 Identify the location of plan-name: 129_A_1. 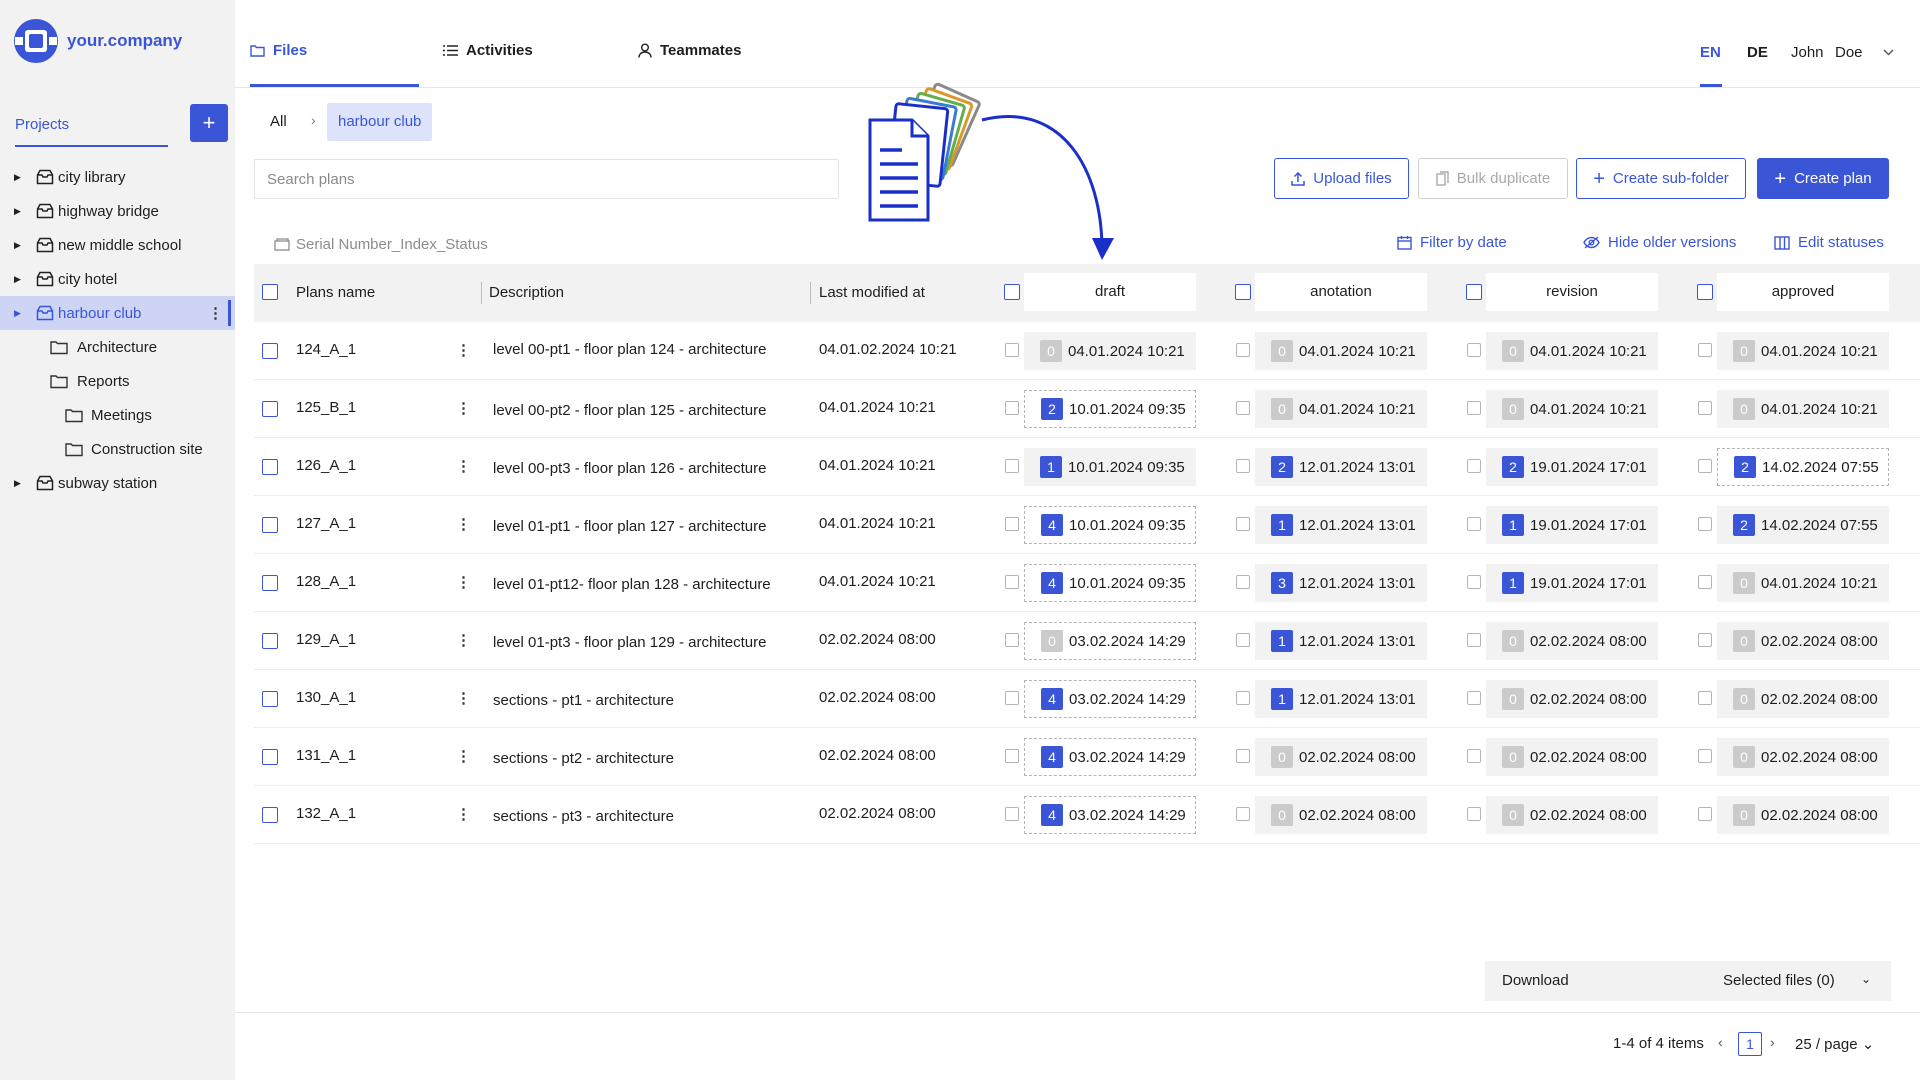
(326, 639).